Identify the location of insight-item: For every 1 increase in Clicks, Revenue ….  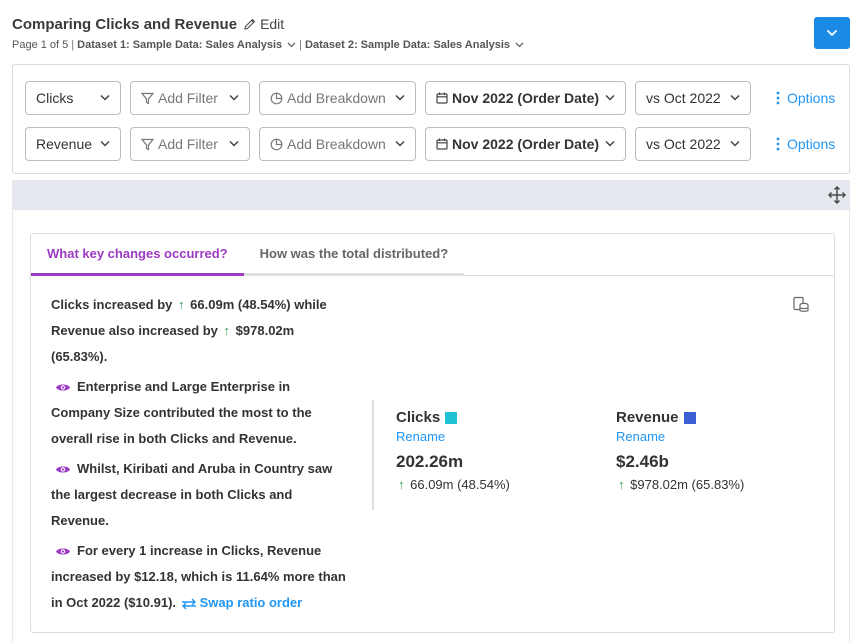
(201, 577).